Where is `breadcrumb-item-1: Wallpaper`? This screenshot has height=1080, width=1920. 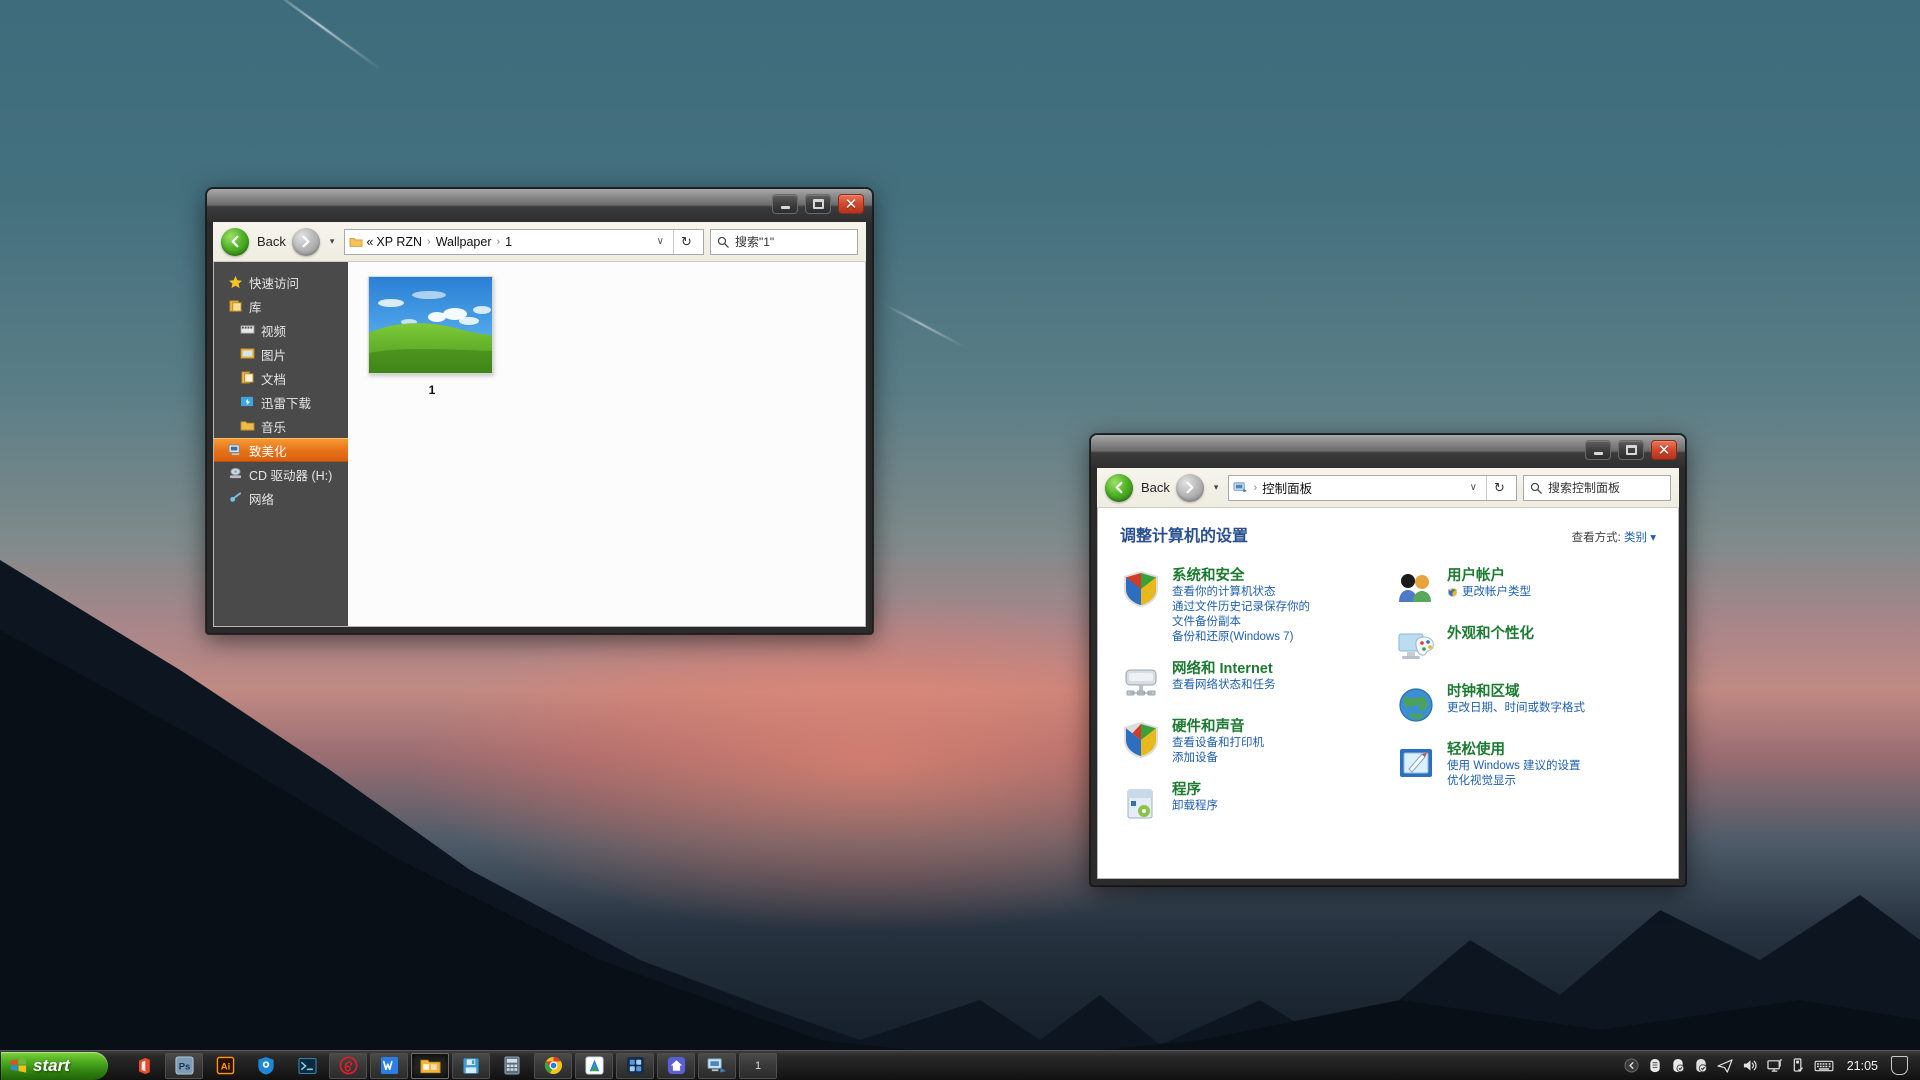
breadcrumb-item-1: Wallpaper is located at coordinates (464, 242).